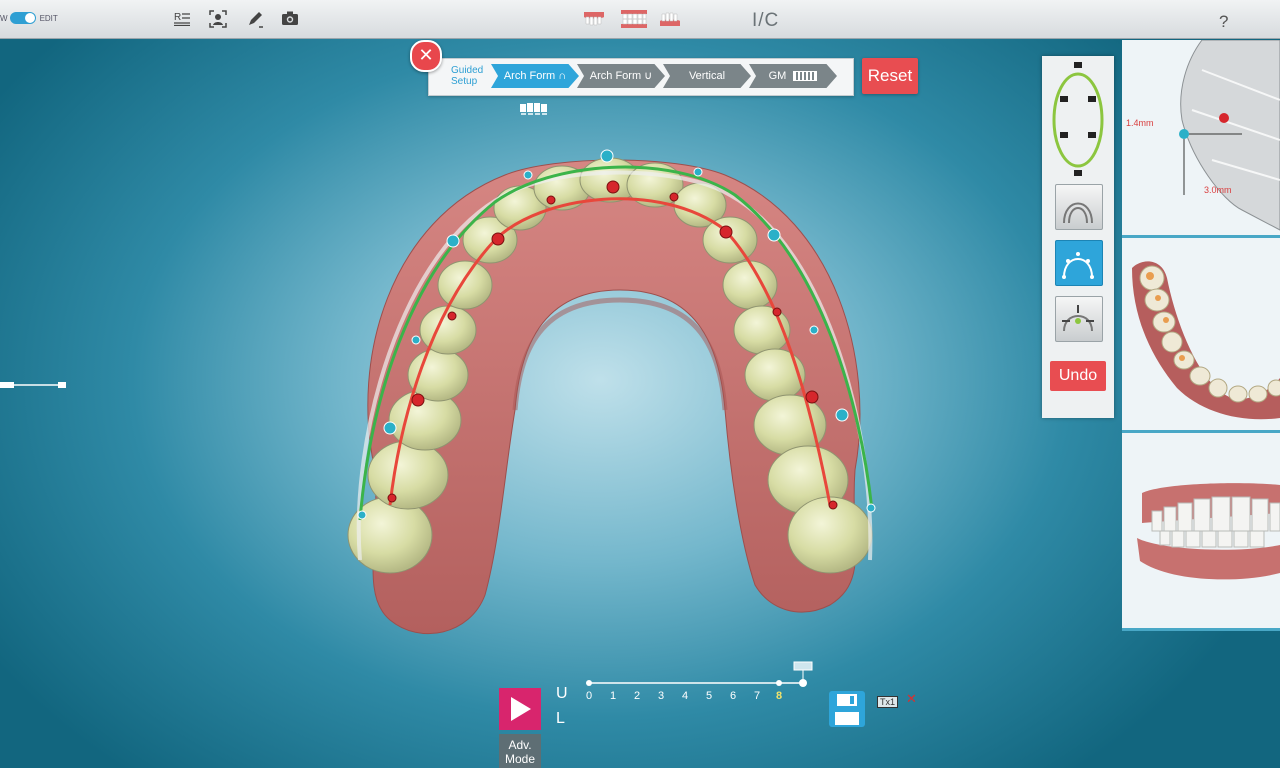  What do you see at coordinates (520, 759) in the screenshot?
I see `adv-mode-line2: Mode` at bounding box center [520, 759].